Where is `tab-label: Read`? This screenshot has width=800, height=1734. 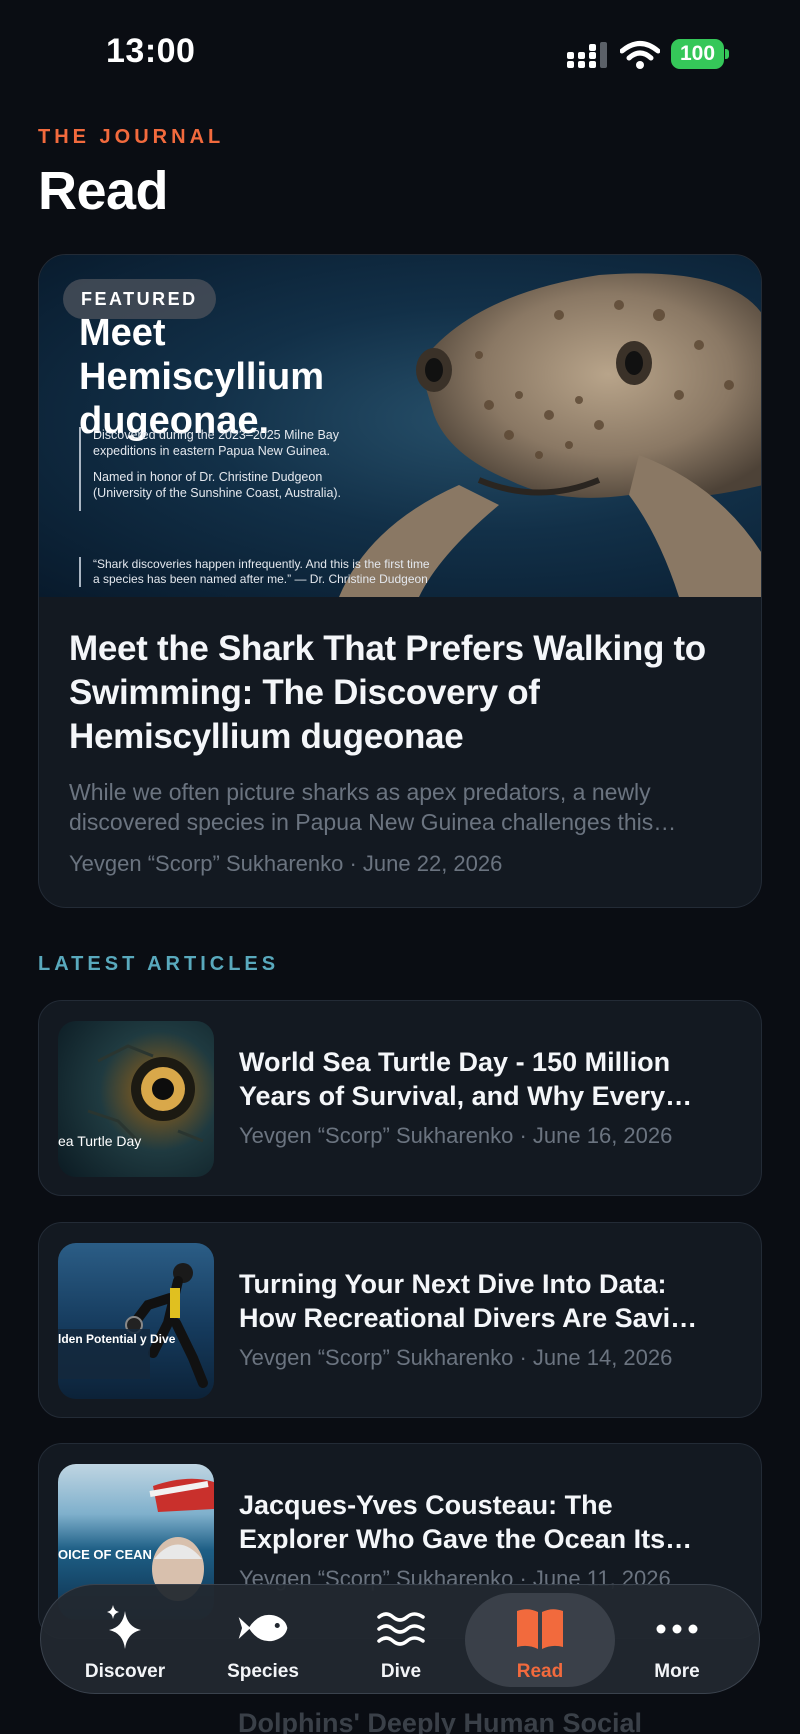
tab-label: Read is located at coordinates (540, 1671).